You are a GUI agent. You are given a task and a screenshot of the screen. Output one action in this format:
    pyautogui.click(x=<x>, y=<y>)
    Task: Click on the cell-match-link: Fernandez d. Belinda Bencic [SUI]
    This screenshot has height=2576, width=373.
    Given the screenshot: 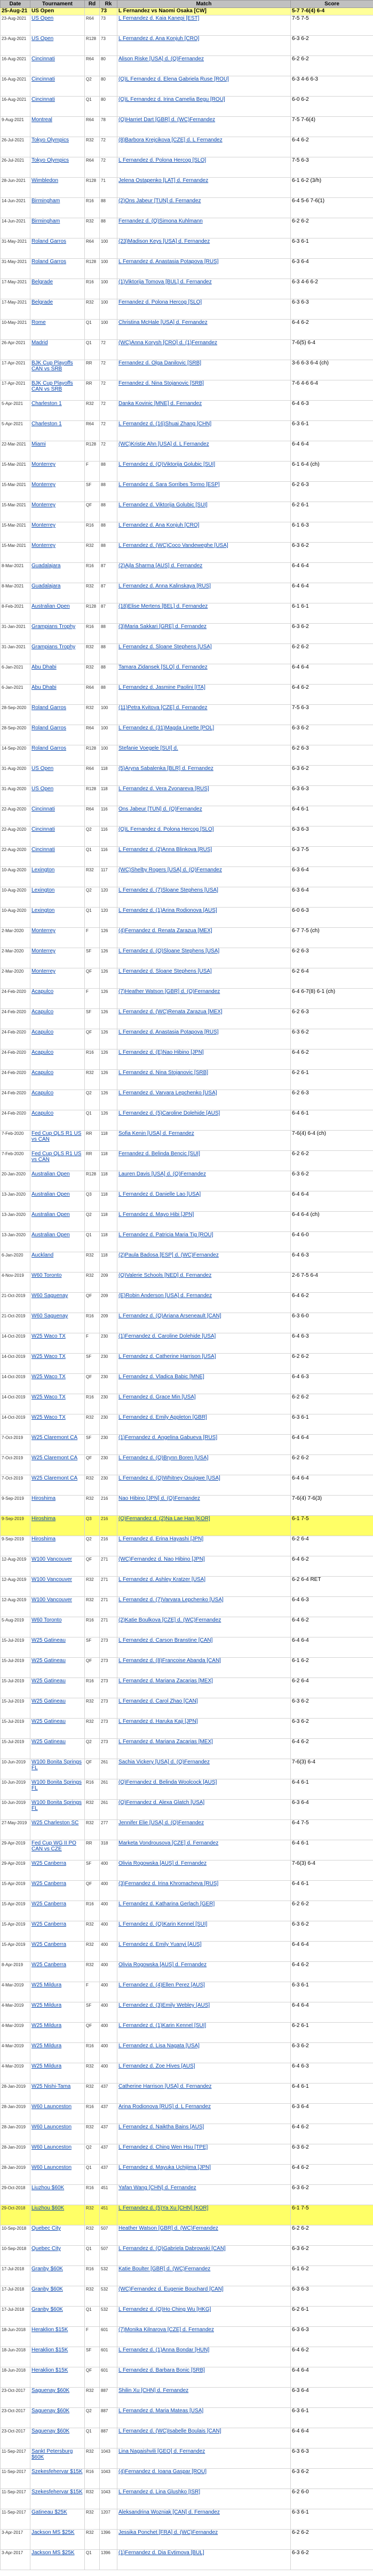 What is the action you would take?
    pyautogui.click(x=159, y=1154)
    